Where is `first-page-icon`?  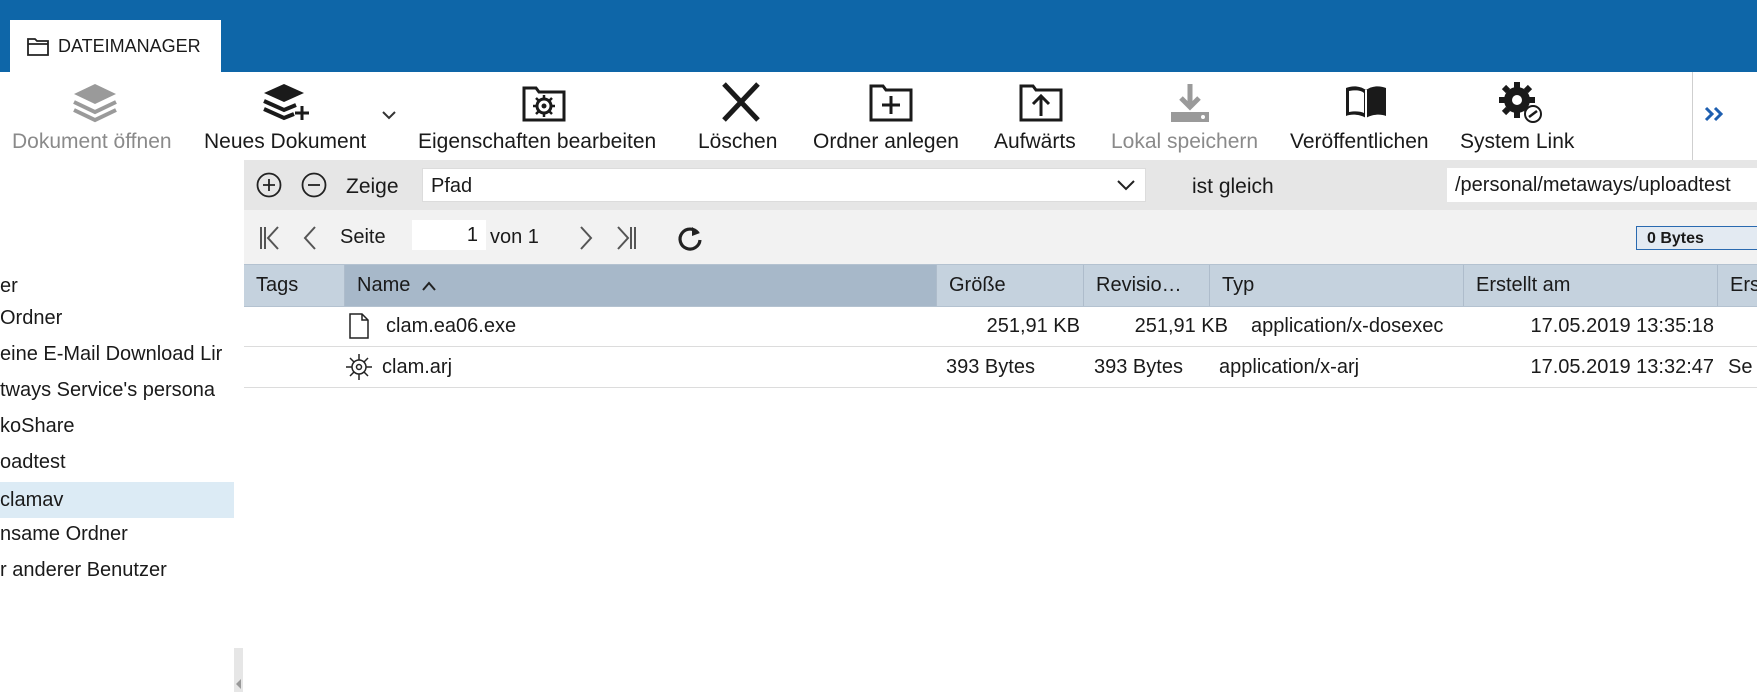 first-page-icon is located at coordinates (270, 238).